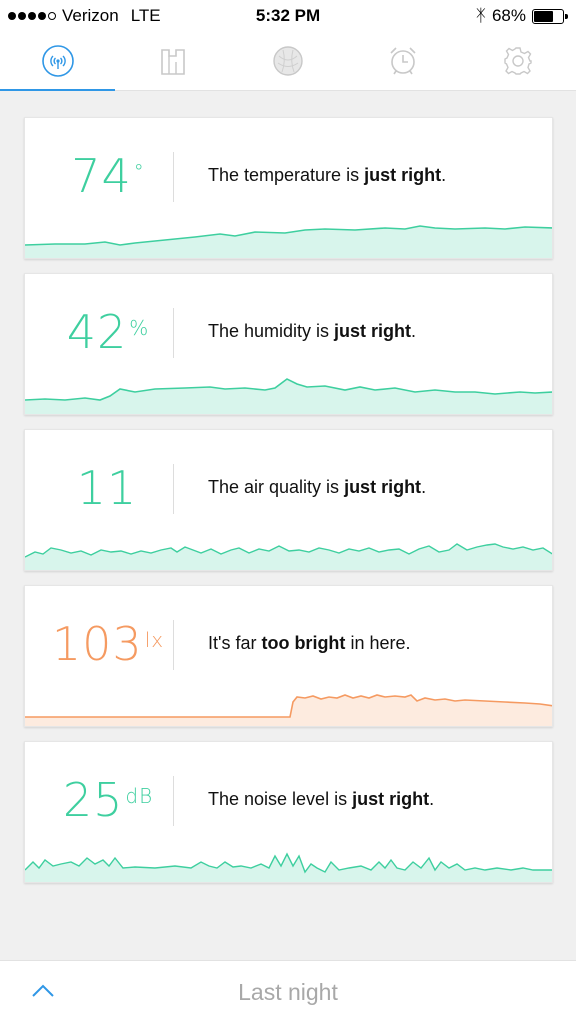 This screenshot has width=576, height=1025. Describe the element at coordinates (321, 799) in the screenshot. I see `noise-message: The noise level is just right.` at that location.